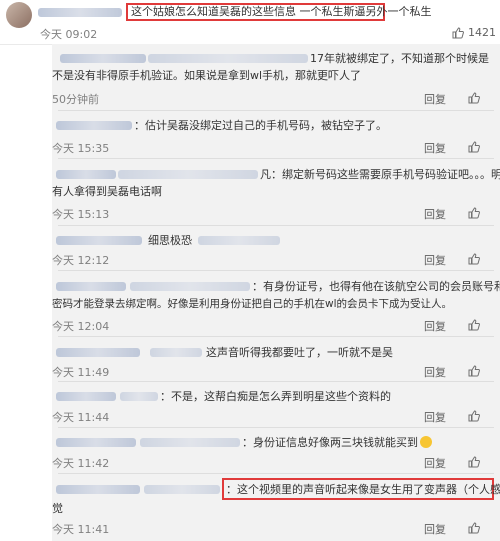 This screenshot has width=500, height=541. I want to click on comment-text: 17年就被绑定了，不知道那个时候是, so click(399, 58).